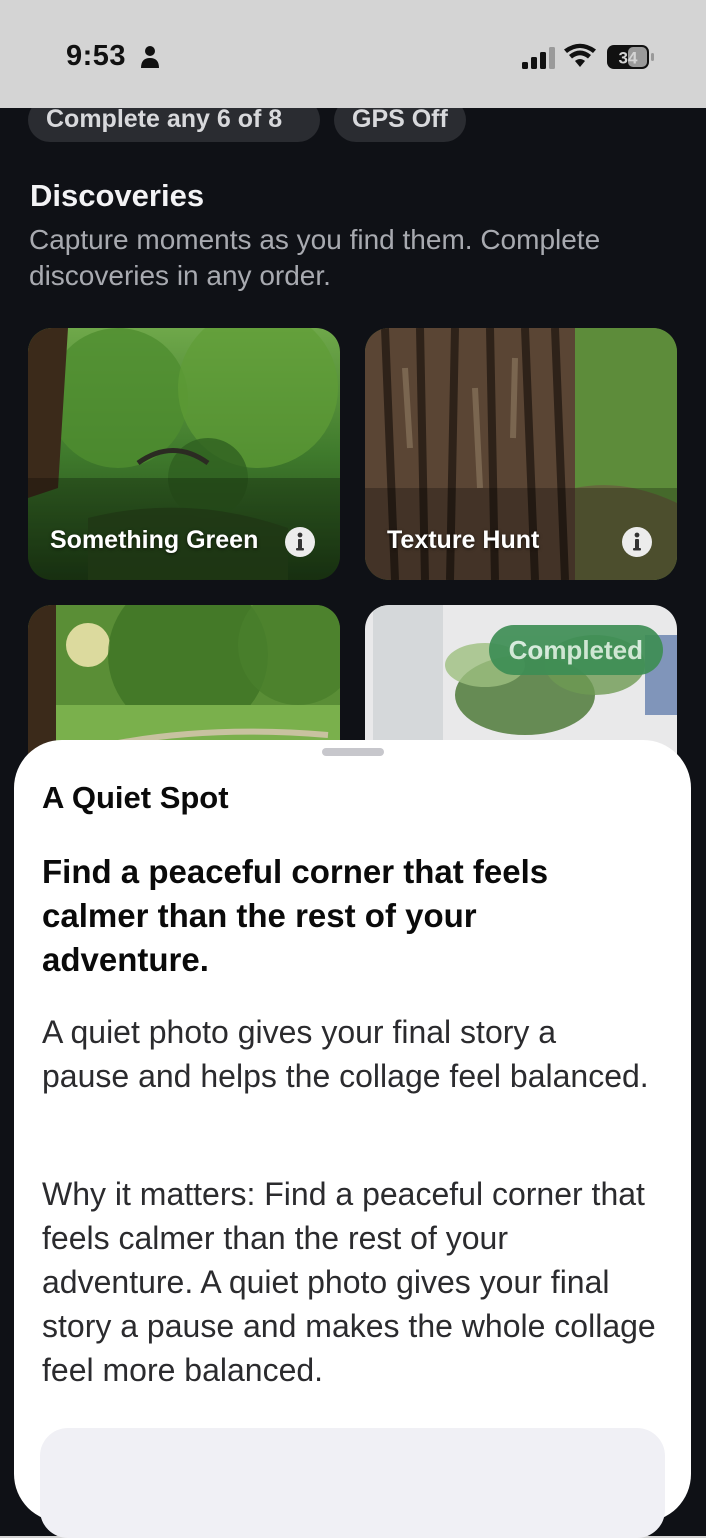 The image size is (706, 1538). Describe the element at coordinates (352, 1483) in the screenshot. I see `sheet-action-area` at that location.